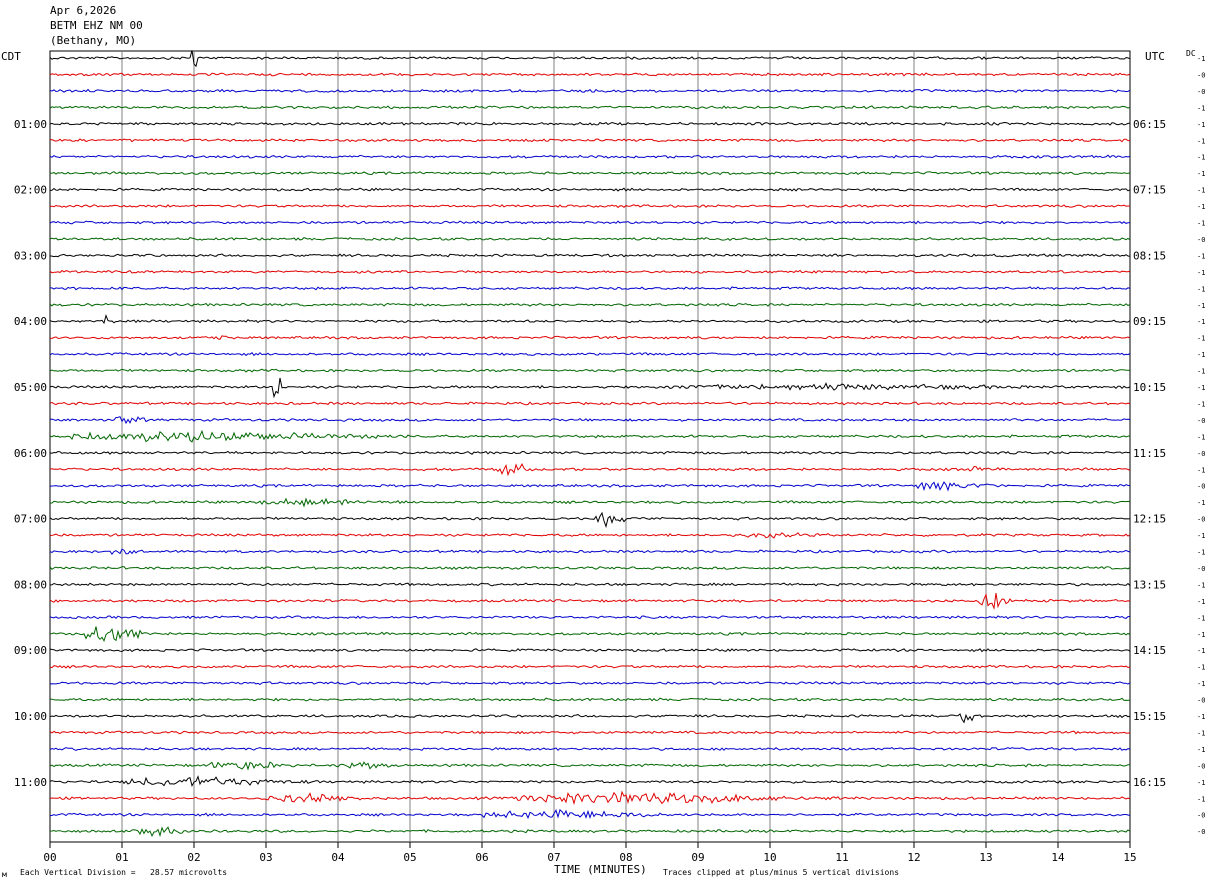  What do you see at coordinates (841, 857) in the screenshot?
I see `x-tick-label: 11` at bounding box center [841, 857].